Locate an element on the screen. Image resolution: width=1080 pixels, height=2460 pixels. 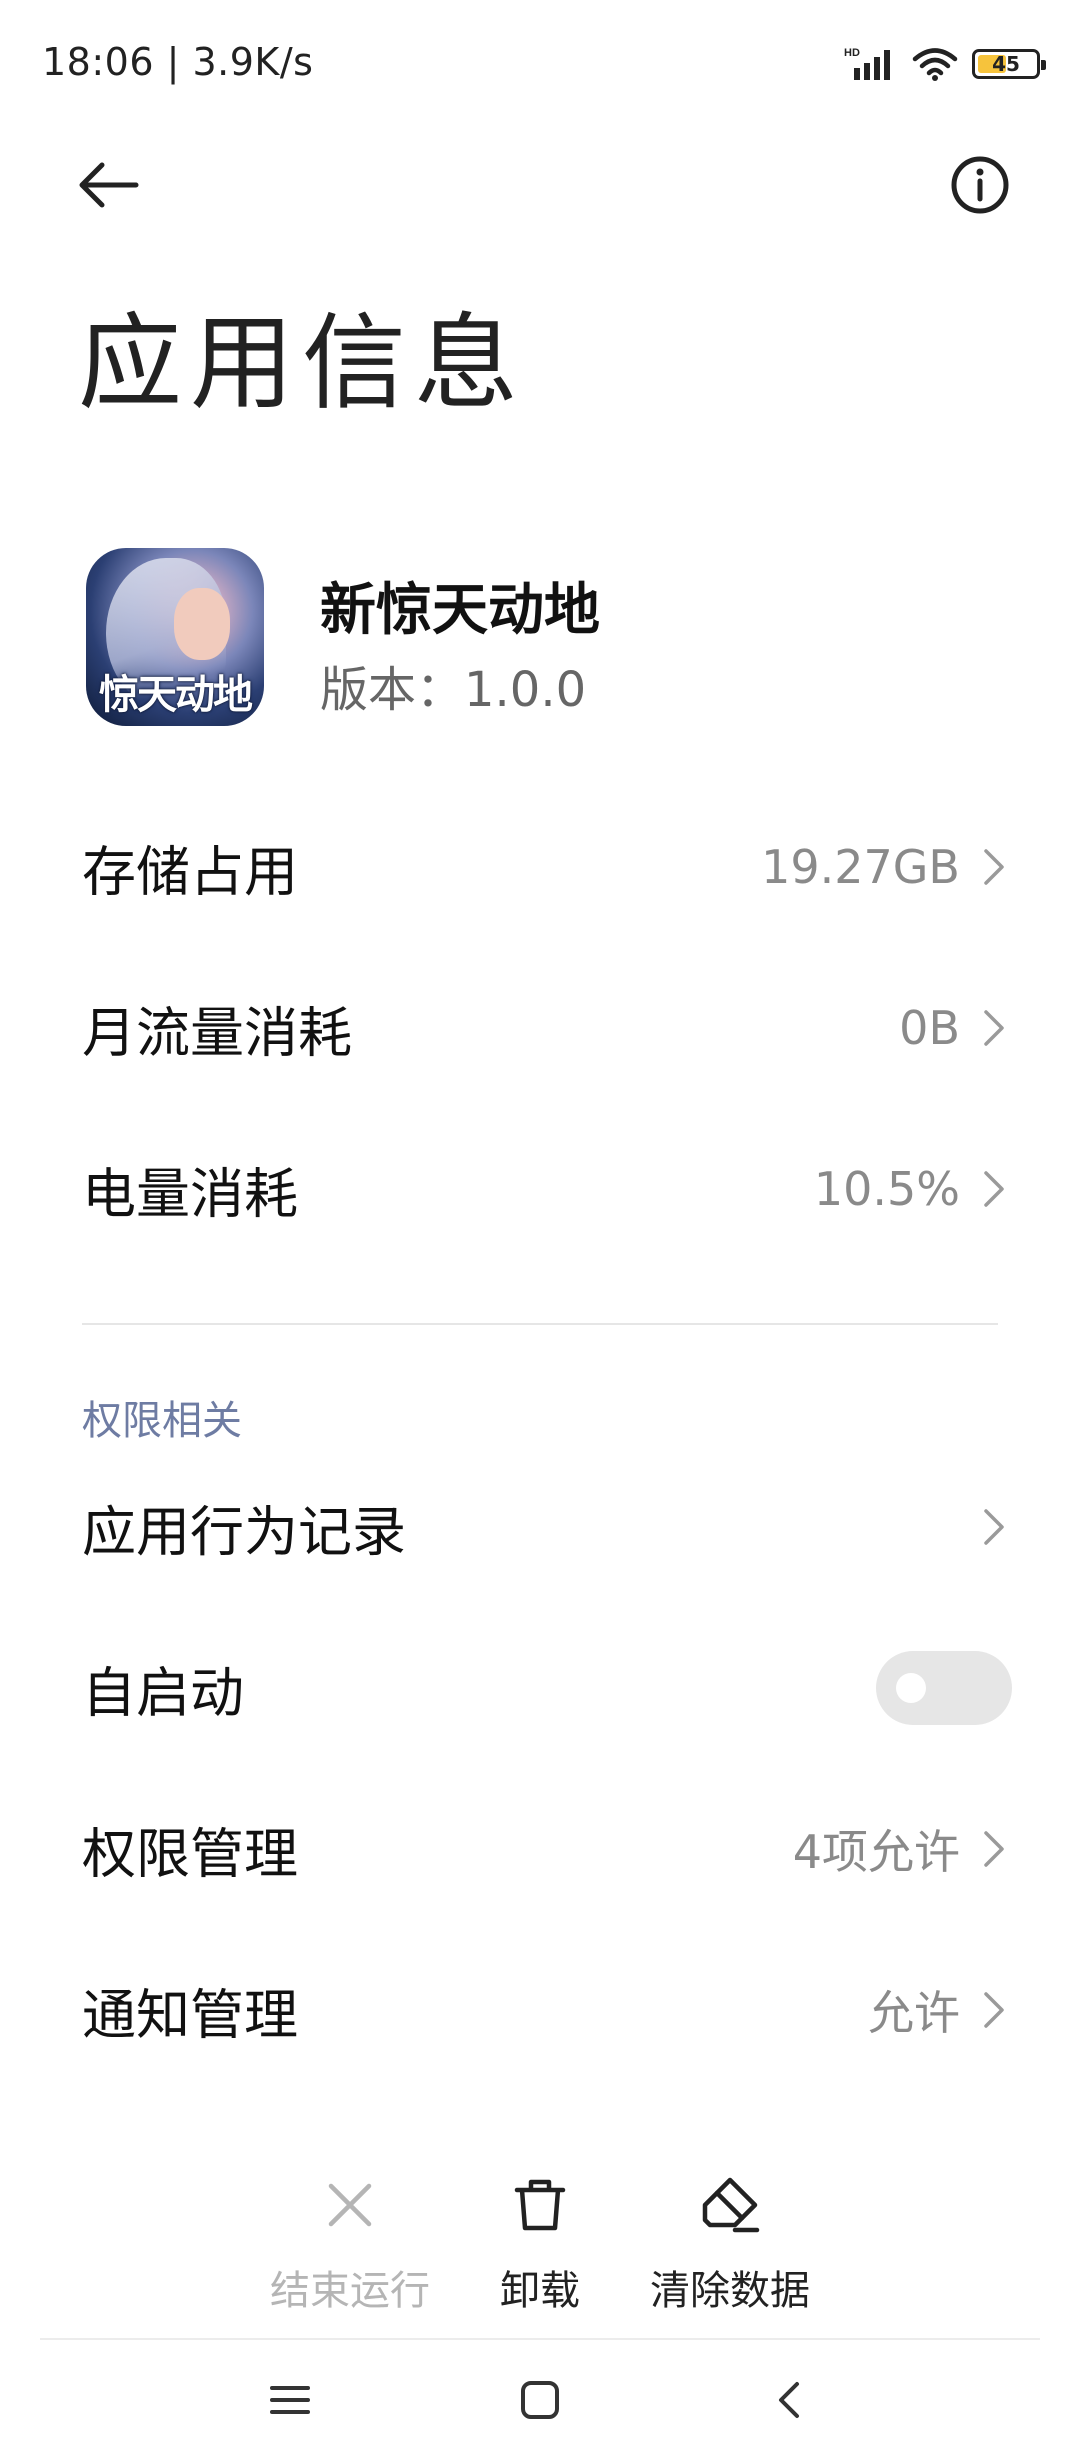
force-stop-button: 结束运行 is located at coordinates (350, 2243).